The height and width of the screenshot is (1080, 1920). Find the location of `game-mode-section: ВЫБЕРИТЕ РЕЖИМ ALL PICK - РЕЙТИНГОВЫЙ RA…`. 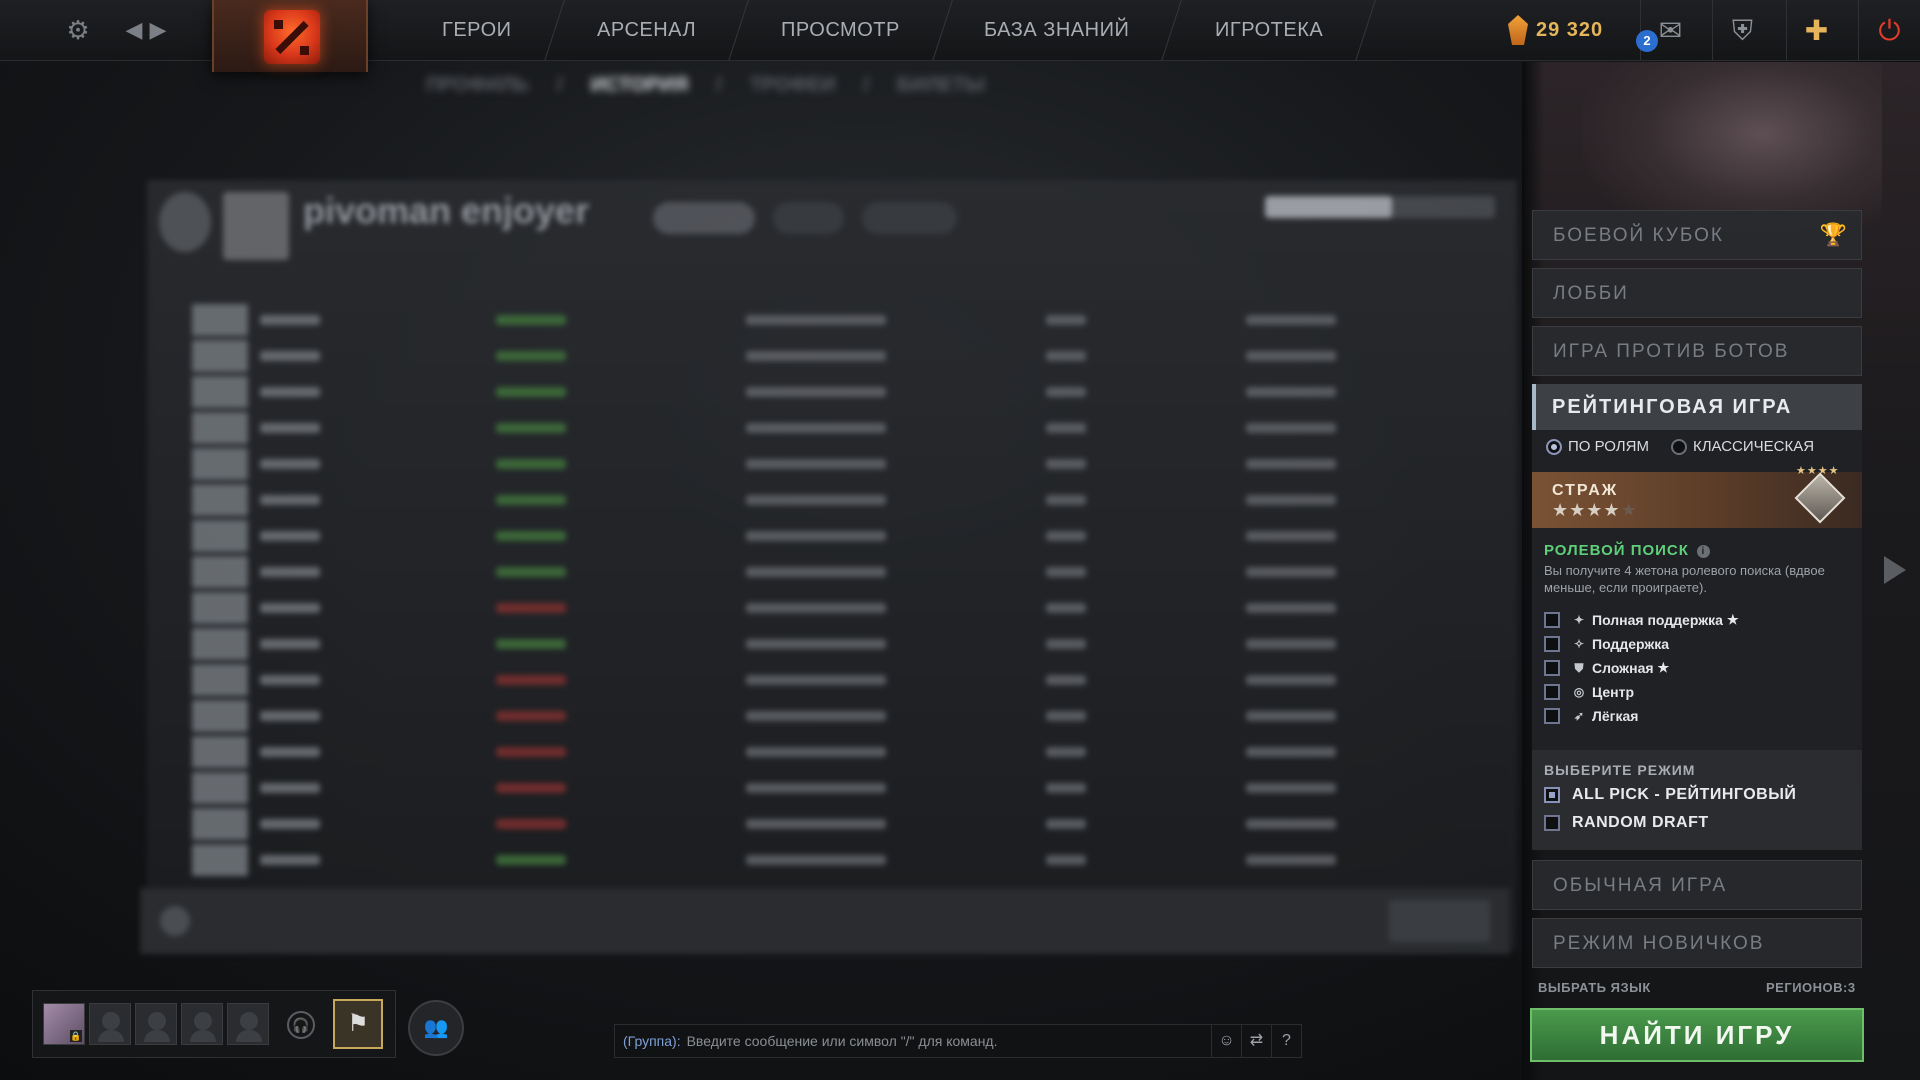

game-mode-section: ВЫБЕРИТЕ РЕЖИМ ALL PICK - РЕЙТИНГОВЫЙ RA… is located at coordinates (1697, 800).